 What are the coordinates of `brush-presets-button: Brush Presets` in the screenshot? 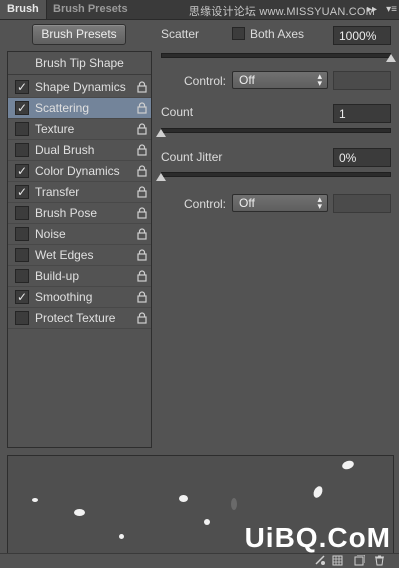 It's located at (79, 34).